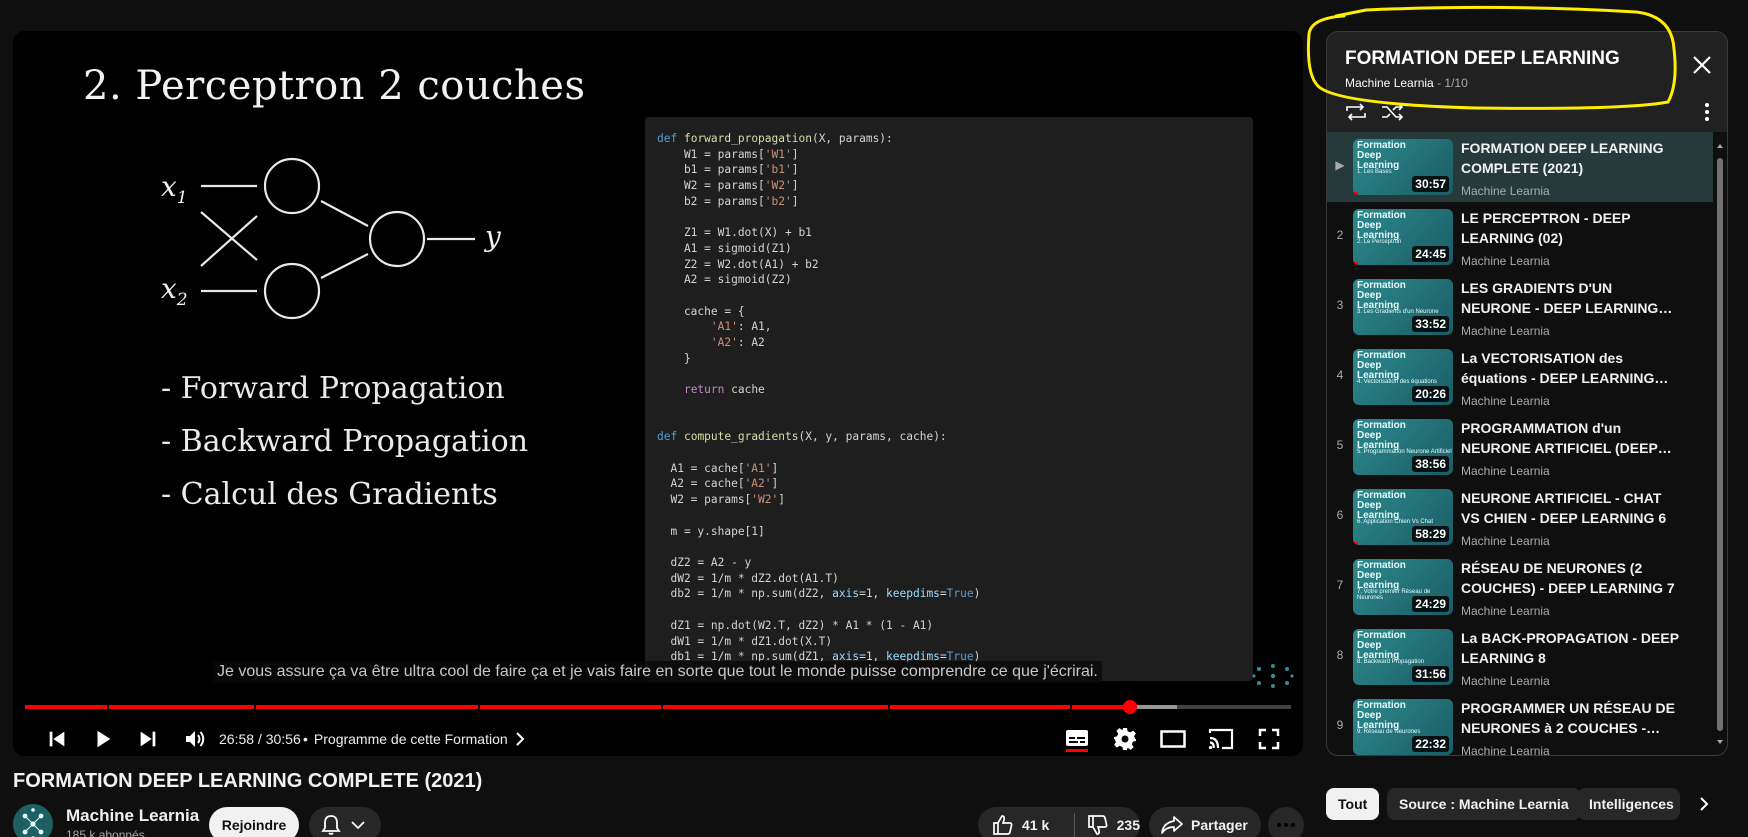  Describe the element at coordinates (1571, 158) in the screenshot. I see `playlist-item-title: FORMATION DEEP LEARNING COMPLETE (2021)` at that location.